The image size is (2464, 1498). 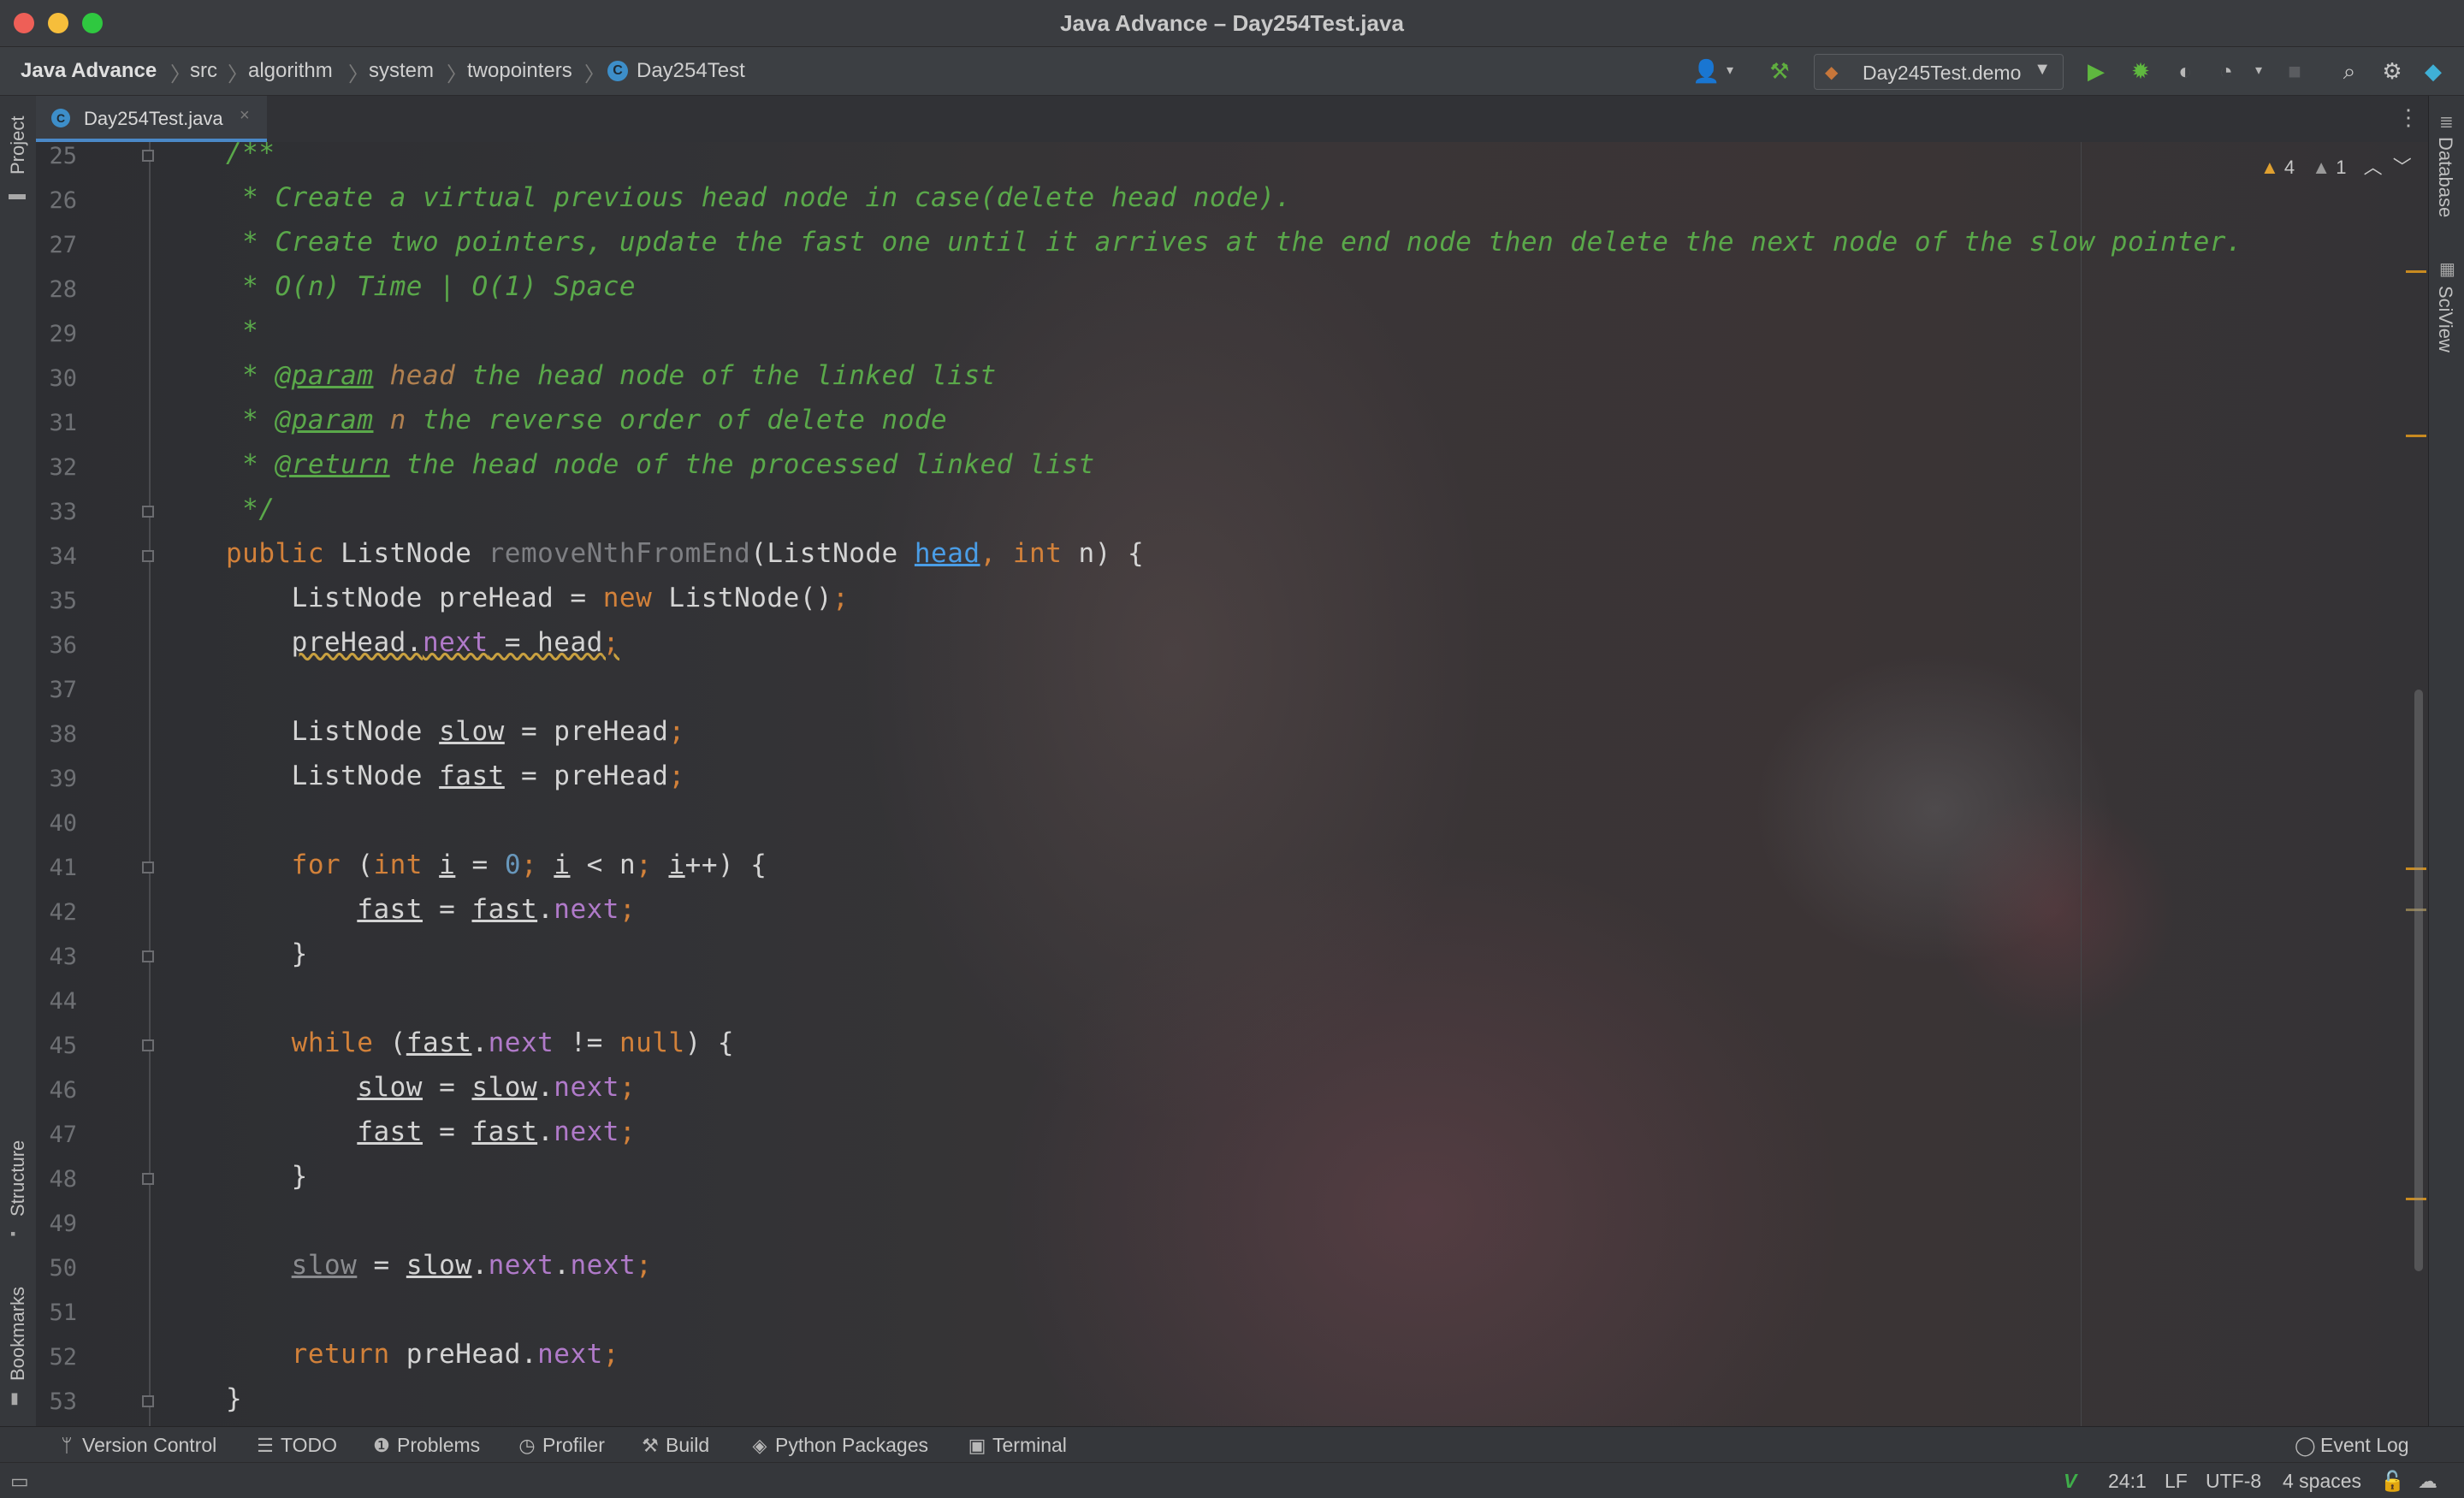 What do you see at coordinates (203, 71) in the screenshot?
I see `breadcrumb-src: src` at bounding box center [203, 71].